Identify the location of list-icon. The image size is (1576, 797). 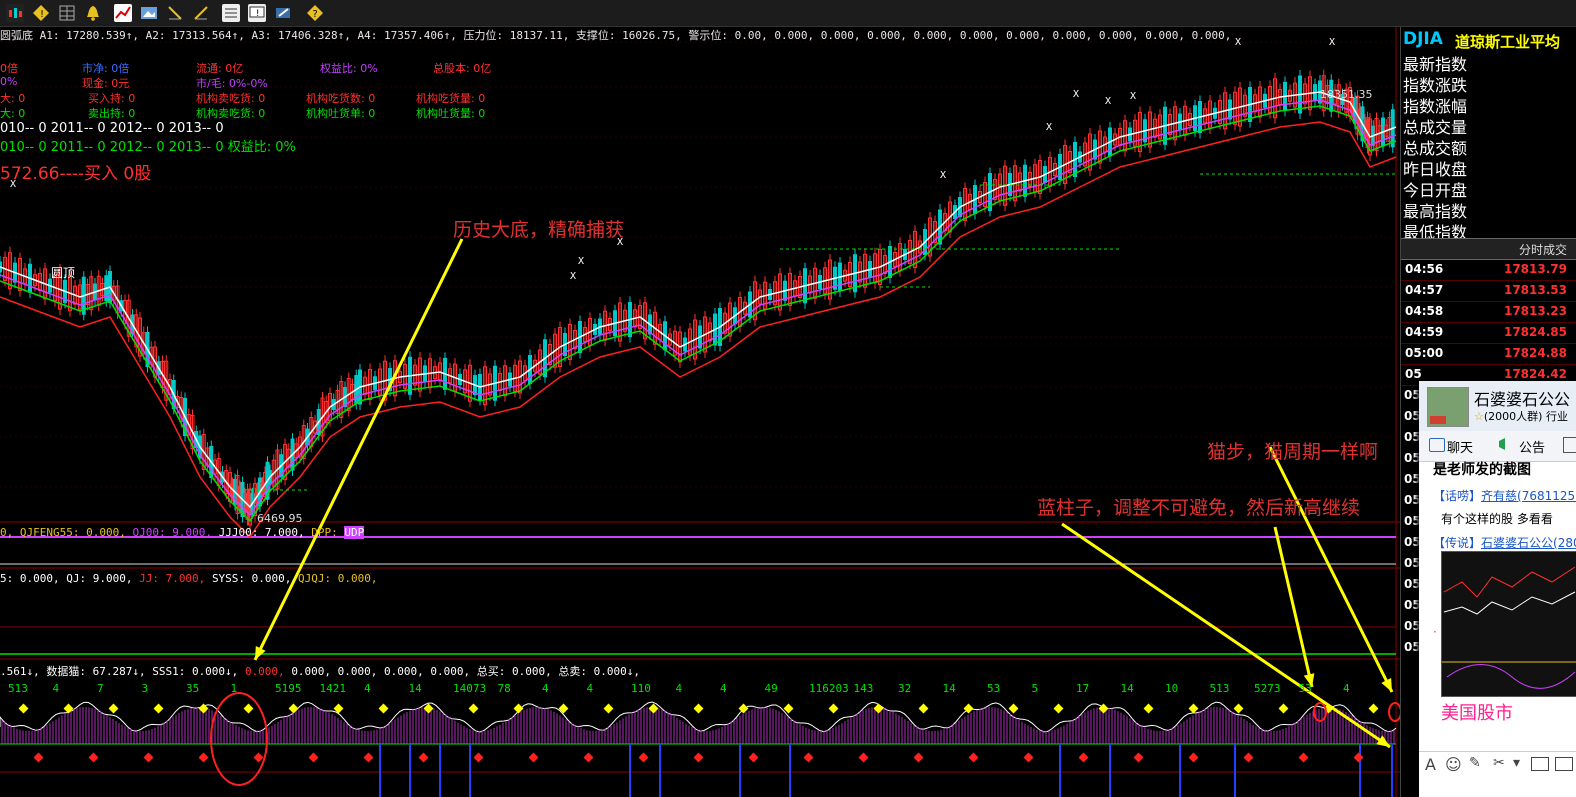
(231, 13).